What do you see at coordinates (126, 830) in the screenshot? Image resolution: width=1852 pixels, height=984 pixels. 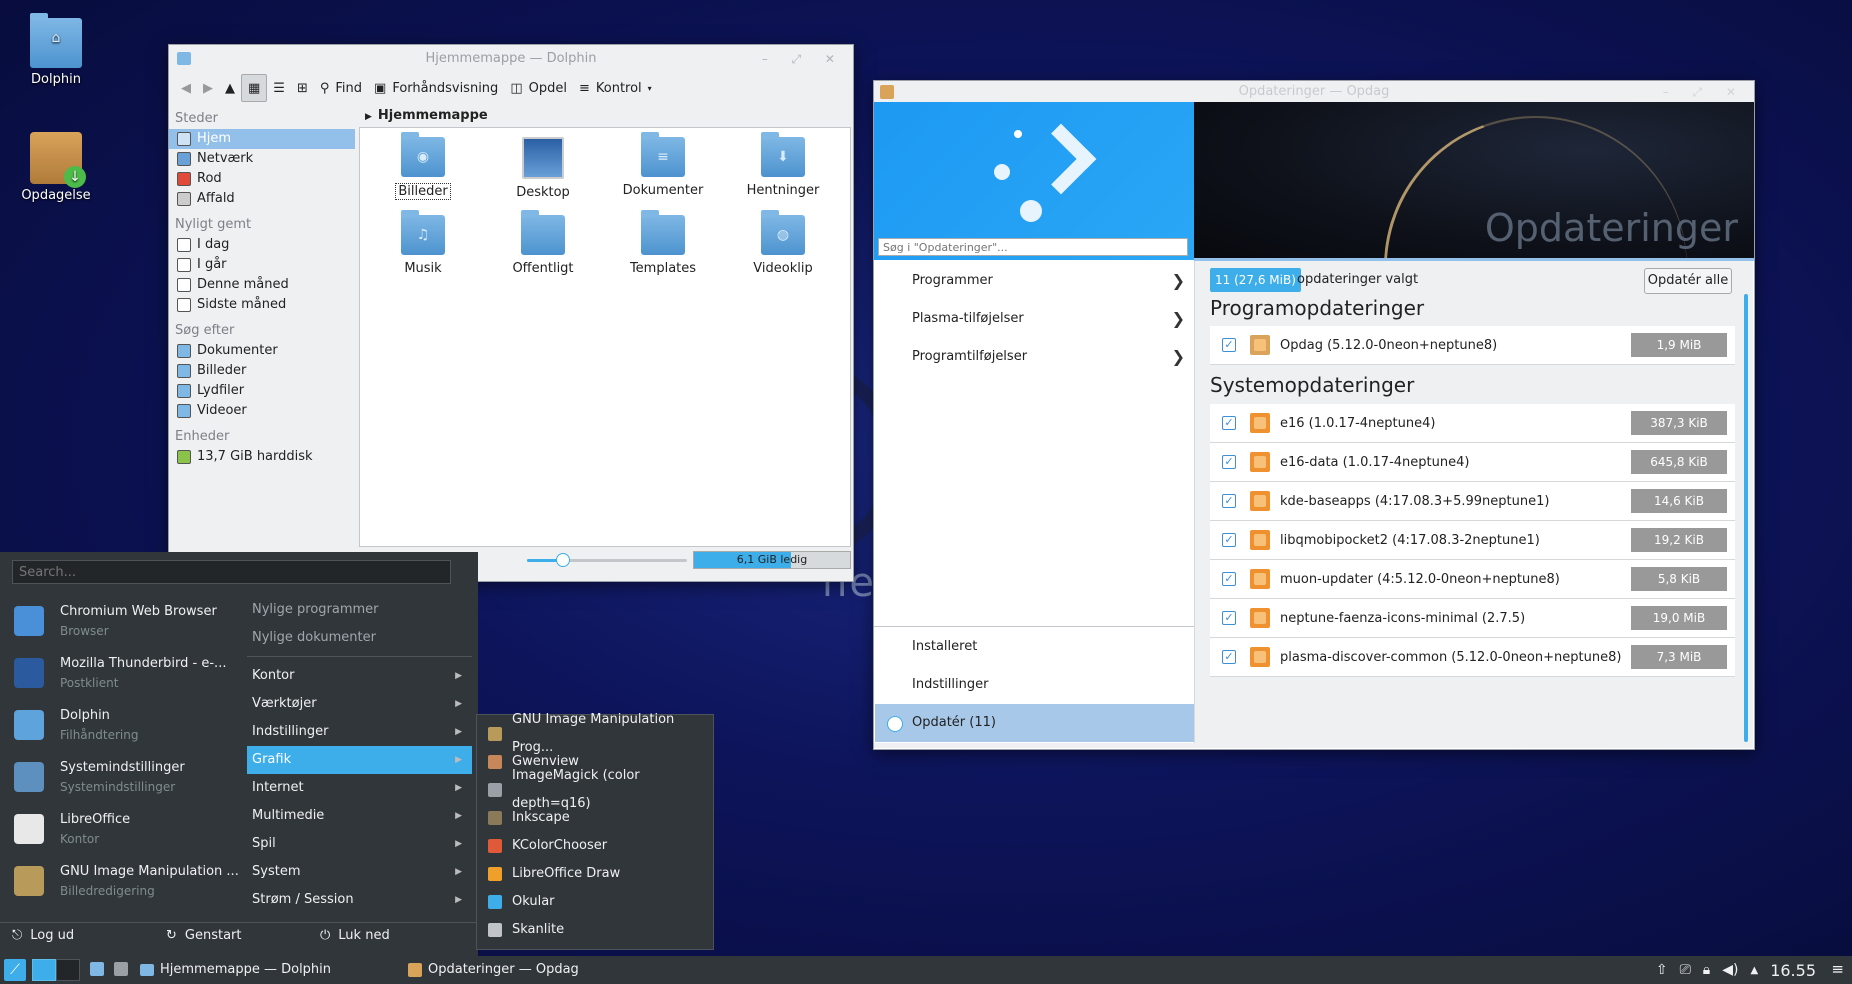 I see `favorite-app: LibreOffice Kontor` at bounding box center [126, 830].